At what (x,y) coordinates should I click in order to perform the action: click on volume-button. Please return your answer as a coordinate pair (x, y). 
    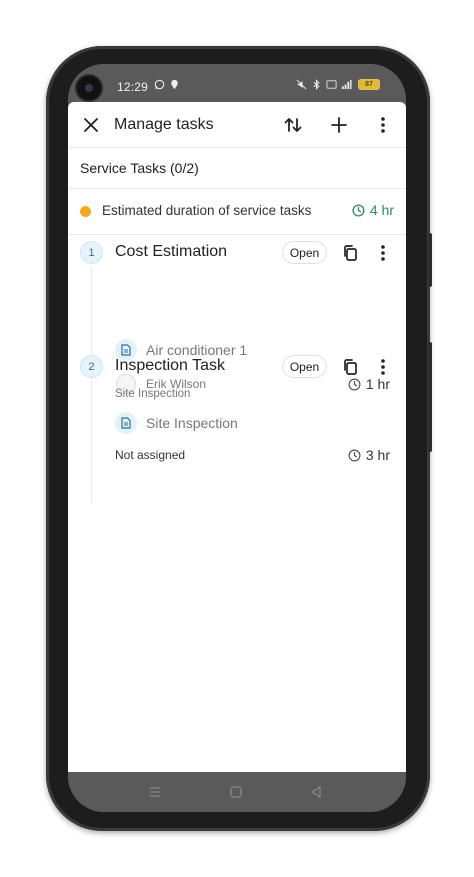
    Looking at the image, I should click on (430, 260).